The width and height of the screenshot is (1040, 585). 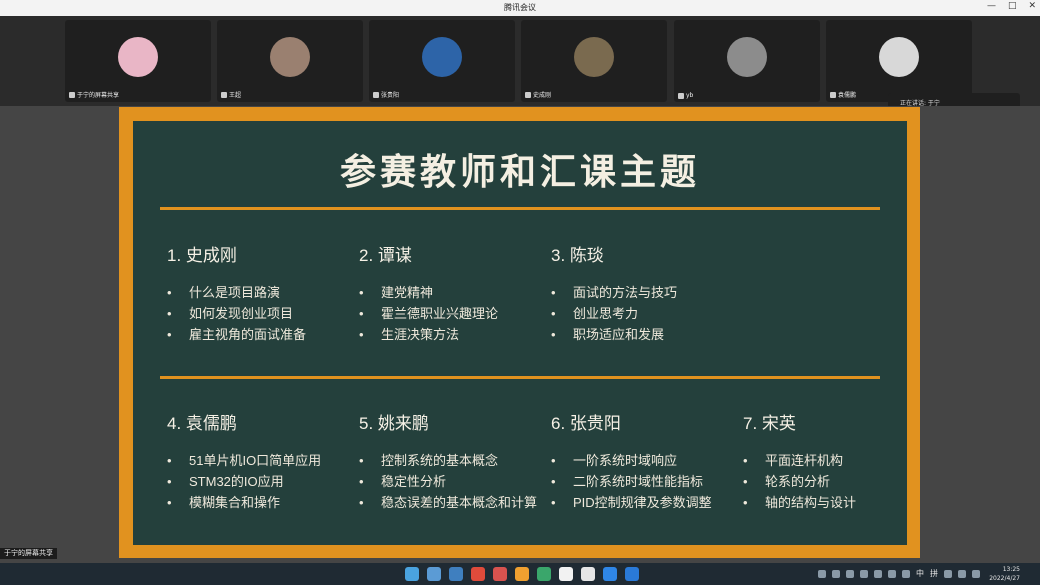 I want to click on participant-name: 王超, so click(x=231, y=94).